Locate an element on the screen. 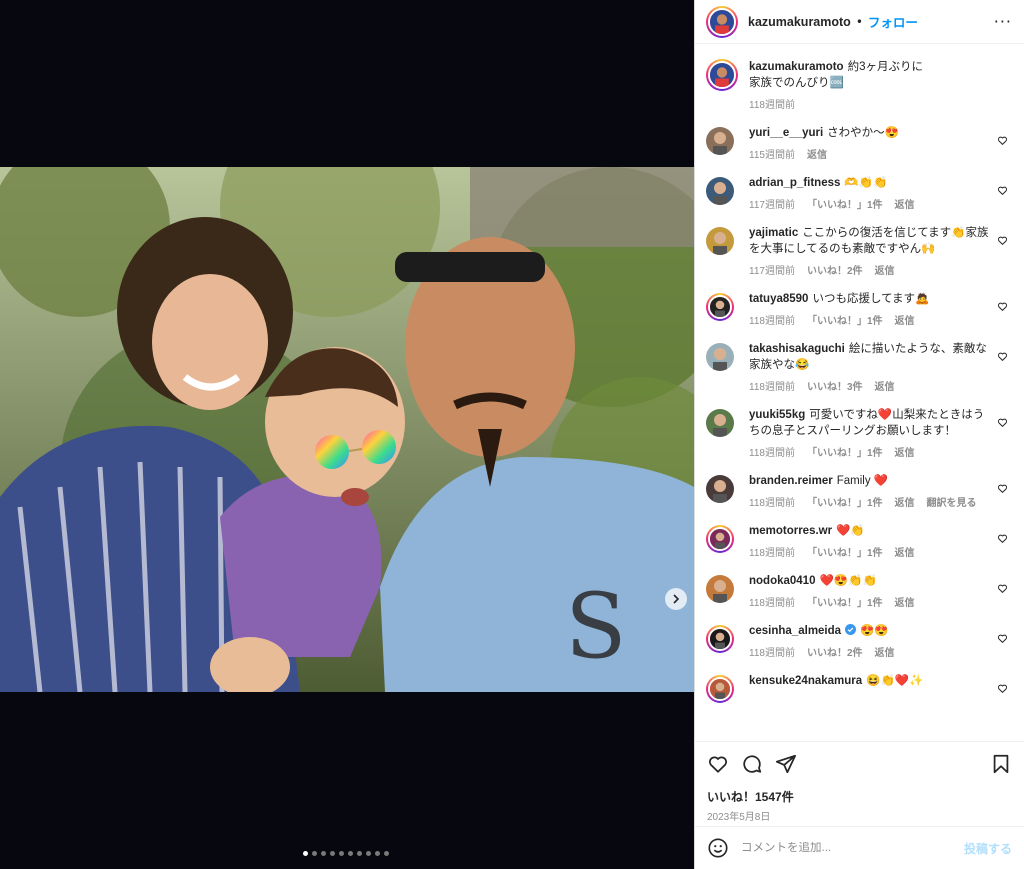 This screenshot has height=869, width=1024. comment-likes: いいね！3件 is located at coordinates (835, 385).